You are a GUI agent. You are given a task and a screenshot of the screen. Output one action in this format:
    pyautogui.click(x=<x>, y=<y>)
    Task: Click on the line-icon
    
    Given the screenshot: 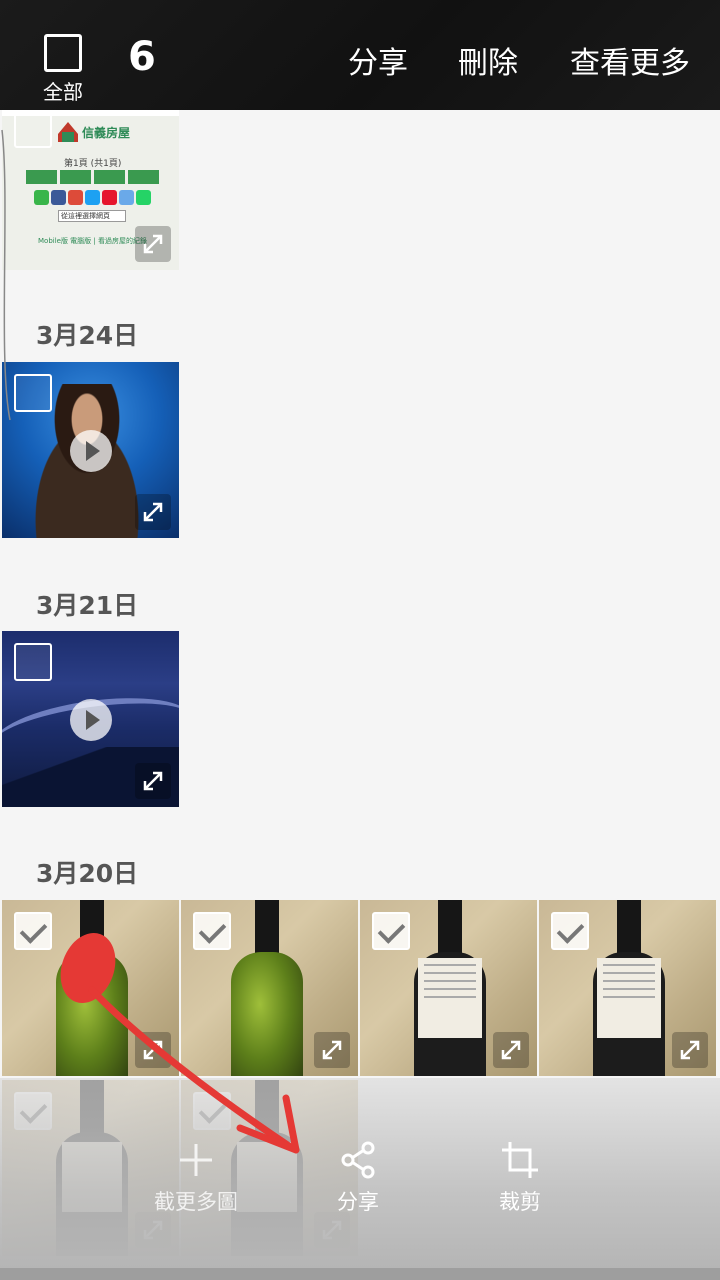 What is the action you would take?
    pyautogui.click(x=41, y=197)
    